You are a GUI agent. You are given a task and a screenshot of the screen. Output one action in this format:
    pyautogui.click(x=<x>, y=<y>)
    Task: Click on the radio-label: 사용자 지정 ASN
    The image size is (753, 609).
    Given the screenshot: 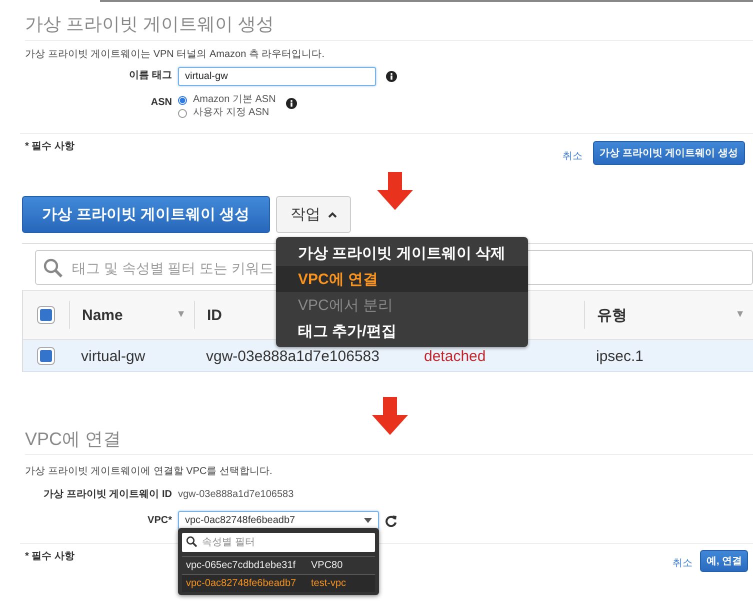 What is the action you would take?
    pyautogui.click(x=231, y=113)
    